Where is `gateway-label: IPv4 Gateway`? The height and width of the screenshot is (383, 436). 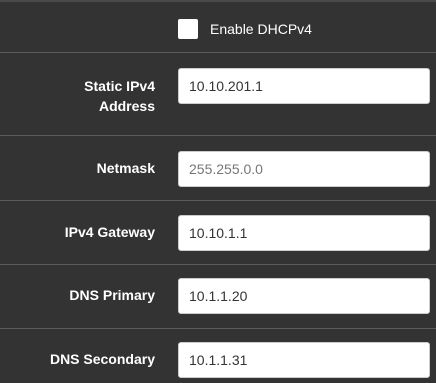 gateway-label: IPv4 Gateway is located at coordinates (109, 232).